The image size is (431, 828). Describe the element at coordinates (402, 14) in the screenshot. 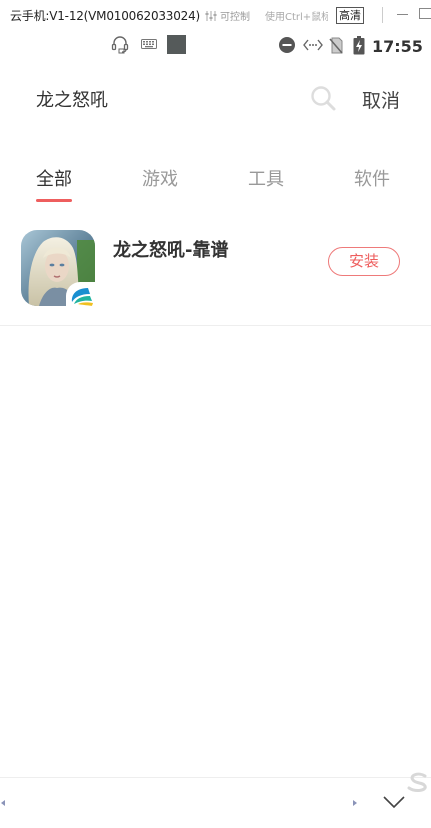

I see `minimize-button` at that location.